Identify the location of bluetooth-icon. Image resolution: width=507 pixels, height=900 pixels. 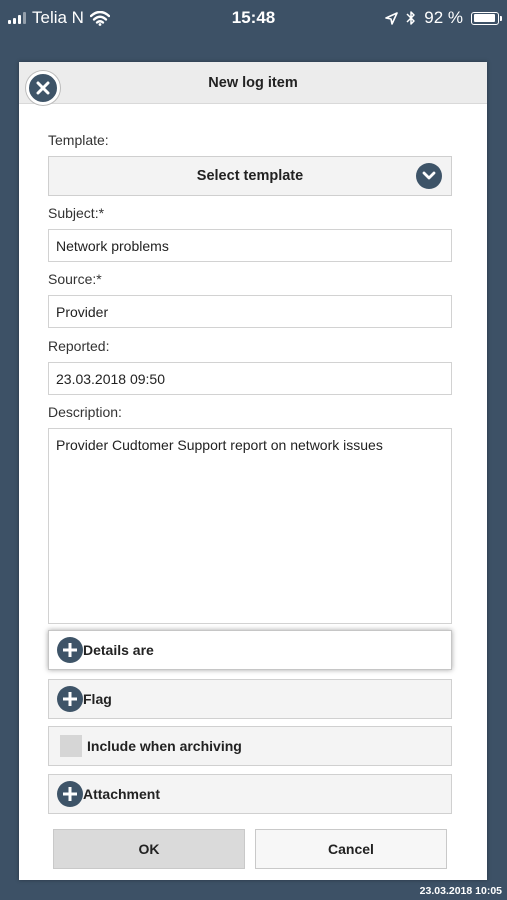
(410, 18).